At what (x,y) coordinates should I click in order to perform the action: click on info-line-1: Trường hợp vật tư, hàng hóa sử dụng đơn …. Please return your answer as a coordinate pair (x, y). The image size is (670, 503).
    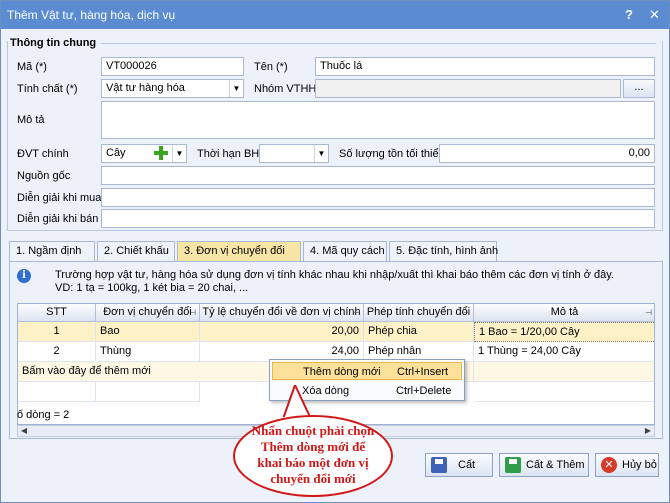
    Looking at the image, I should click on (334, 275).